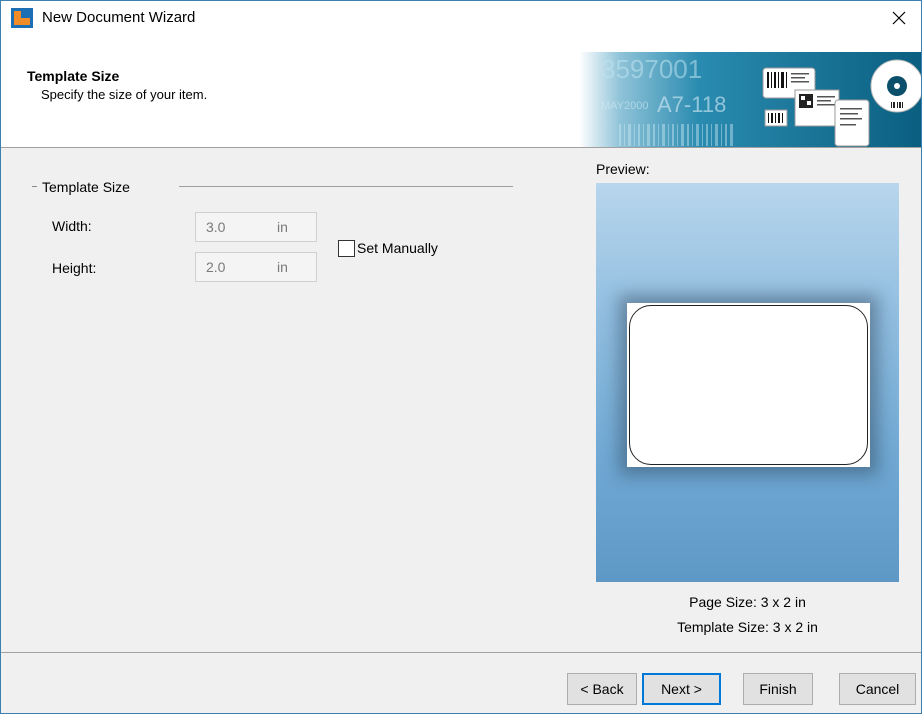 The height and width of the screenshot is (714, 922). What do you see at coordinates (817, 108) in the screenshot?
I see `qr-tag-icon` at bounding box center [817, 108].